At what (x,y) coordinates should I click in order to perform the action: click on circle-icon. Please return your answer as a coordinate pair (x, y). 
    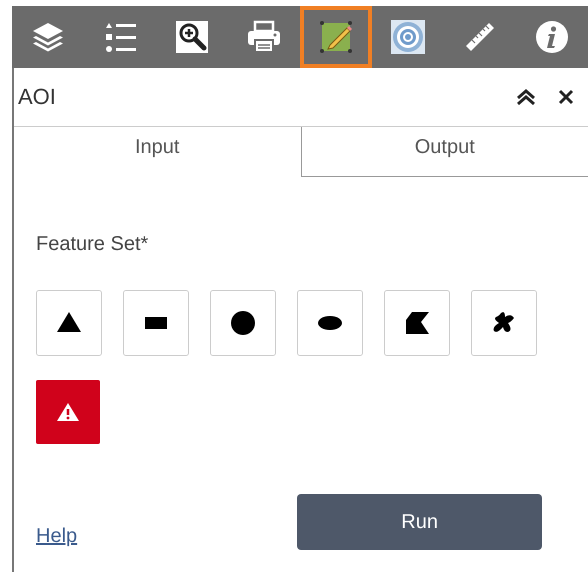
    Looking at the image, I should click on (243, 323).